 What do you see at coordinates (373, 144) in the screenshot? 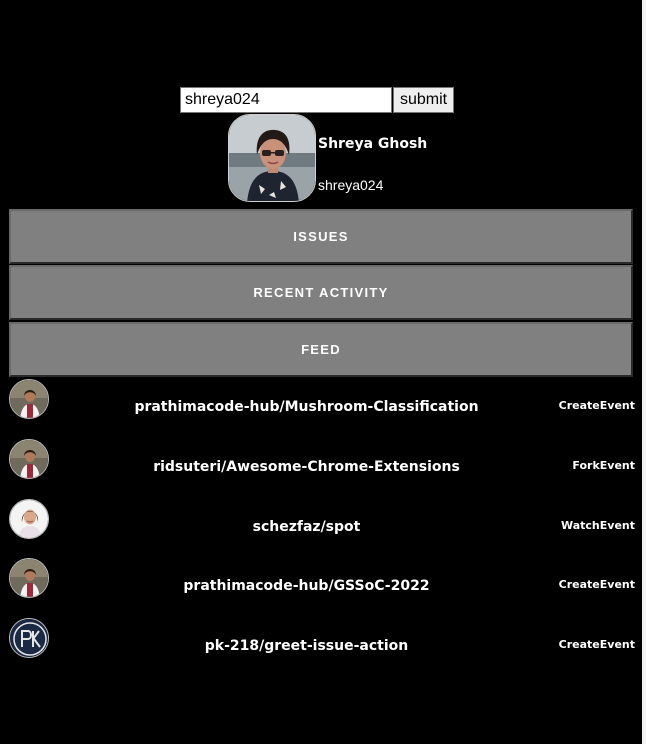
I see `profile-name: Shreya Ghosh` at bounding box center [373, 144].